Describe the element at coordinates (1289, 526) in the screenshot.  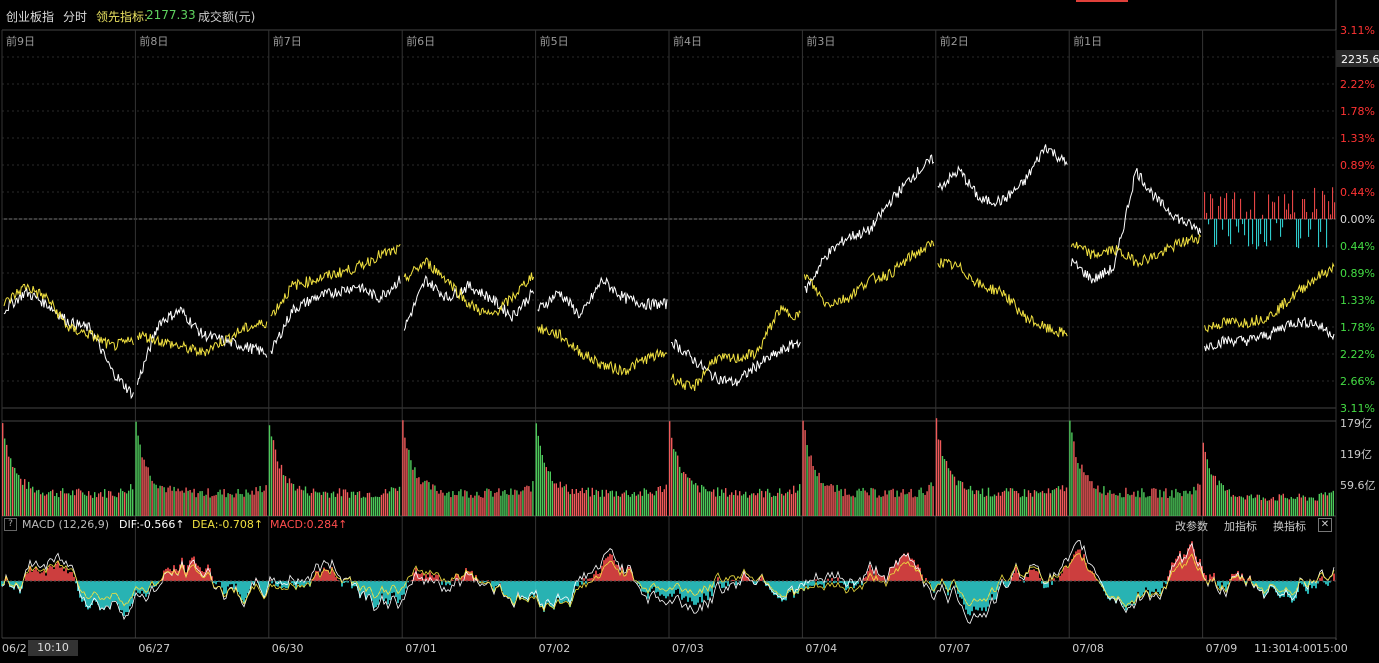
I see `switch-indicator-button: 换指标` at that location.